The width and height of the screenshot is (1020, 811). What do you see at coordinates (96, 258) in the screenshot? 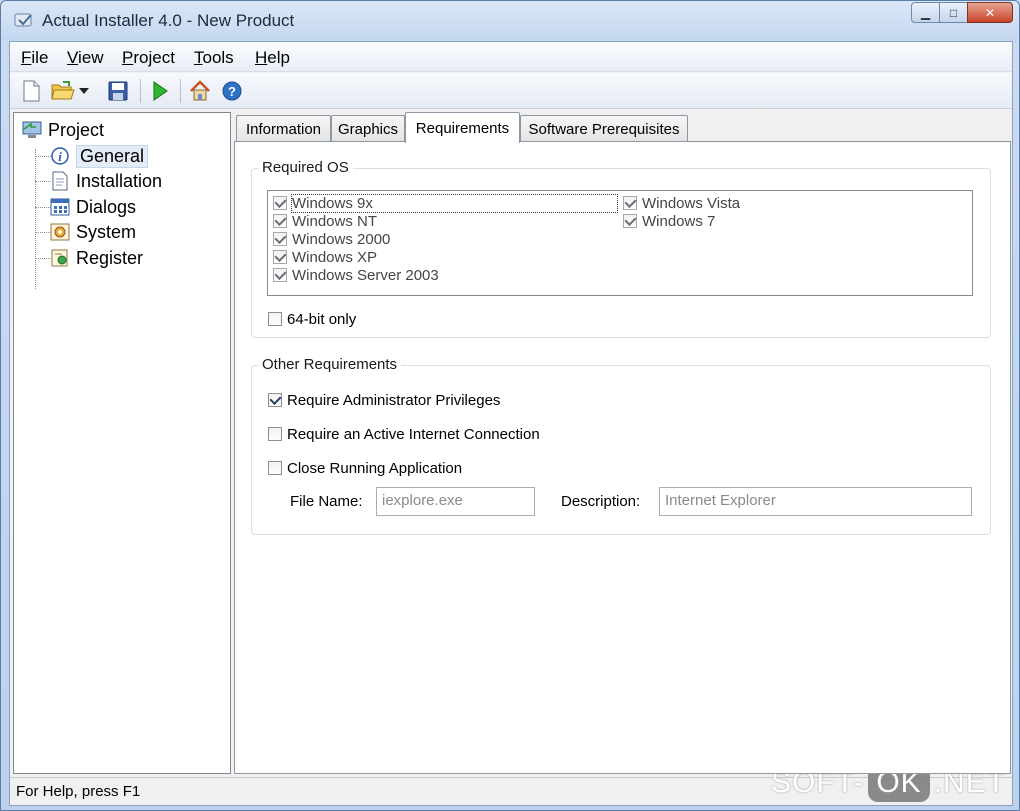
I see `tree-item-register: Register` at bounding box center [96, 258].